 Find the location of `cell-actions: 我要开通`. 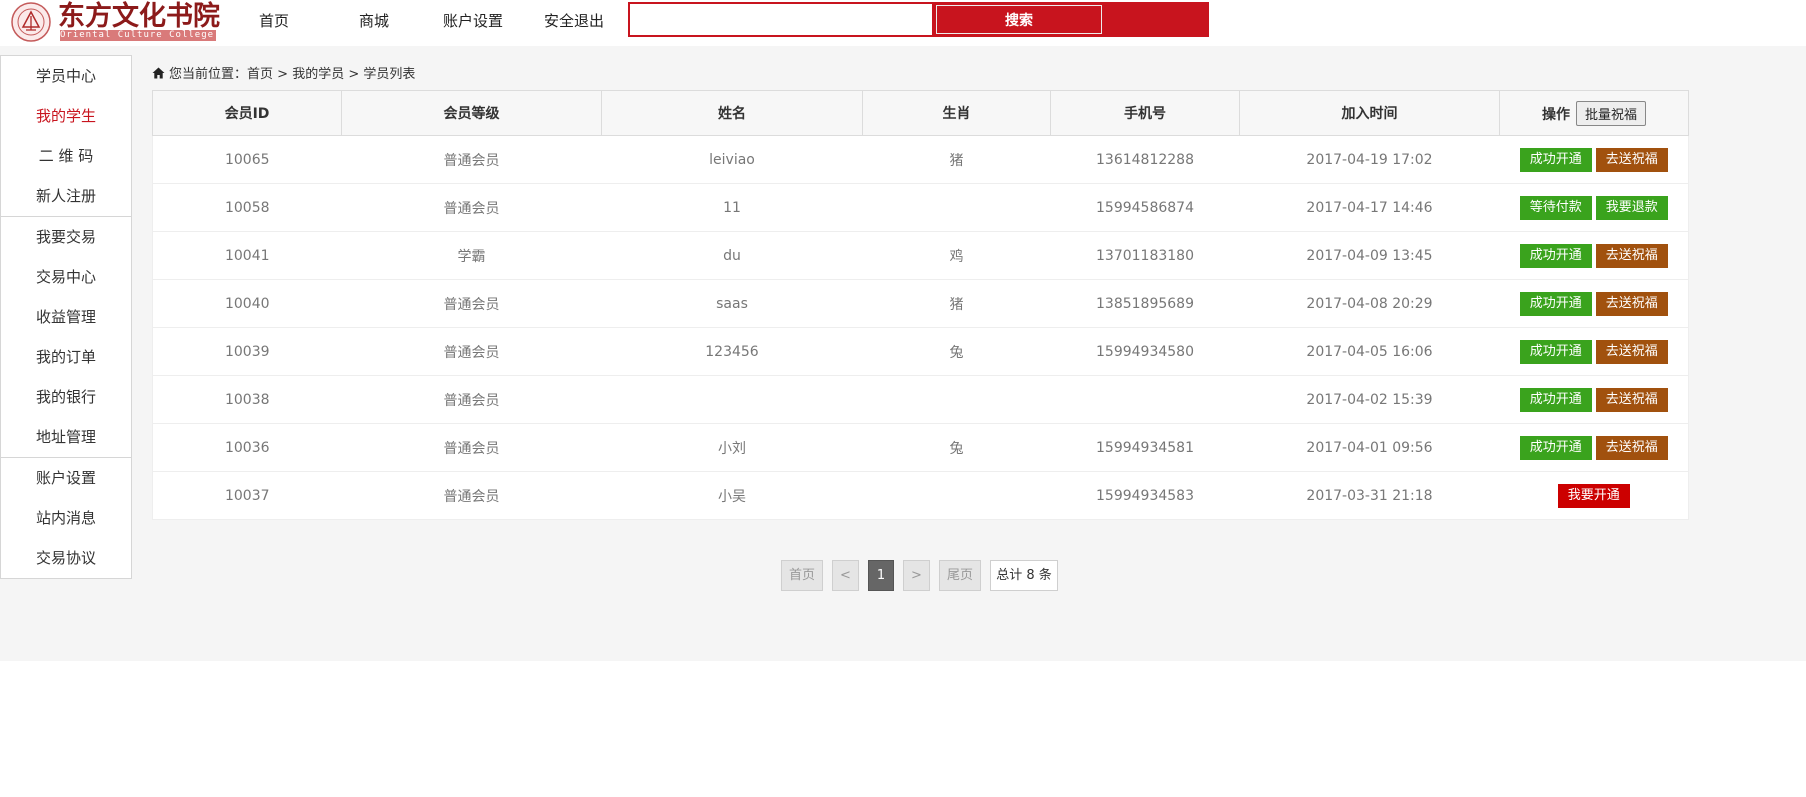

cell-actions: 我要开通 is located at coordinates (1594, 495).